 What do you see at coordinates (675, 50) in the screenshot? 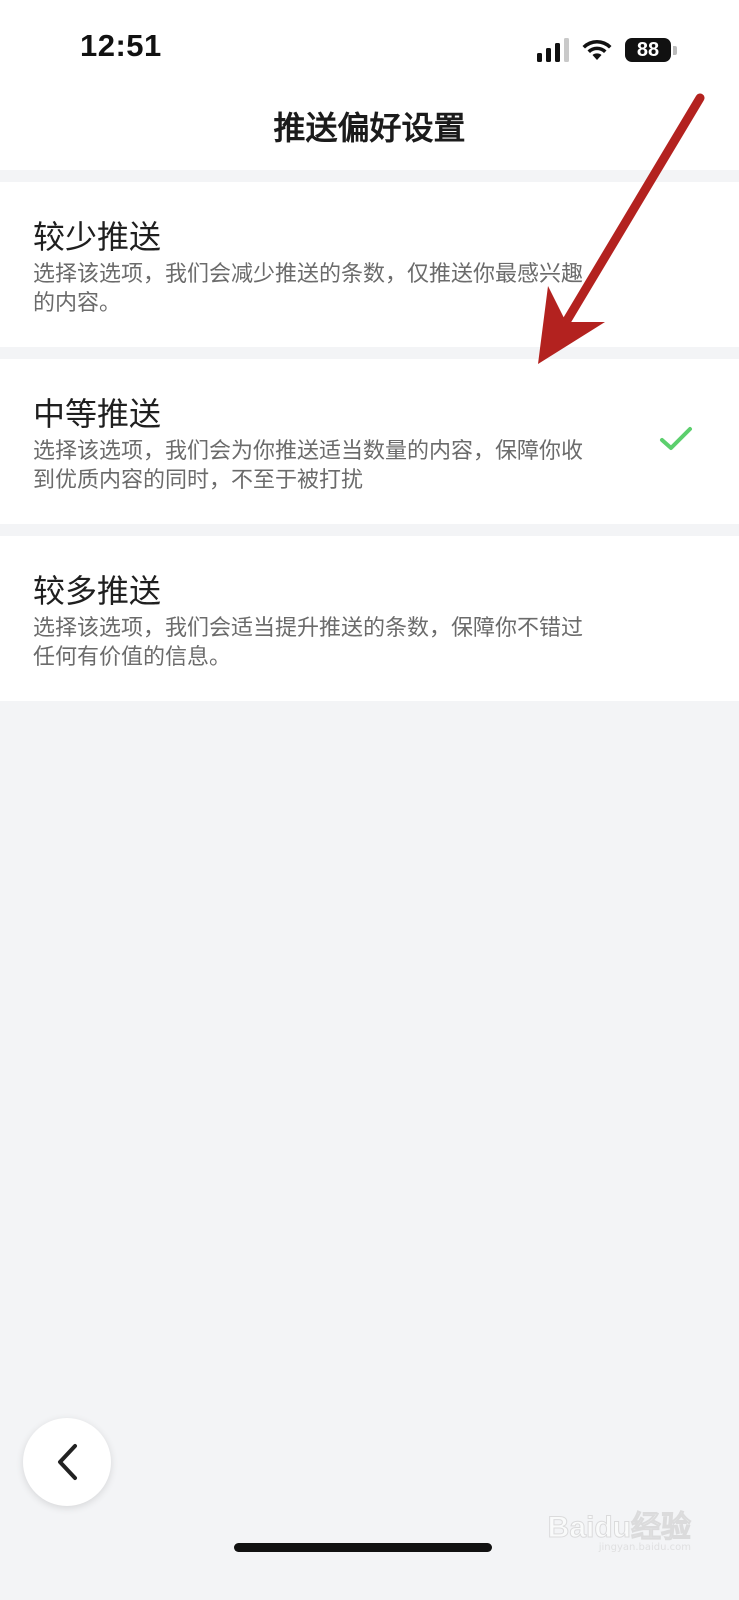
I see `battery-cap` at bounding box center [675, 50].